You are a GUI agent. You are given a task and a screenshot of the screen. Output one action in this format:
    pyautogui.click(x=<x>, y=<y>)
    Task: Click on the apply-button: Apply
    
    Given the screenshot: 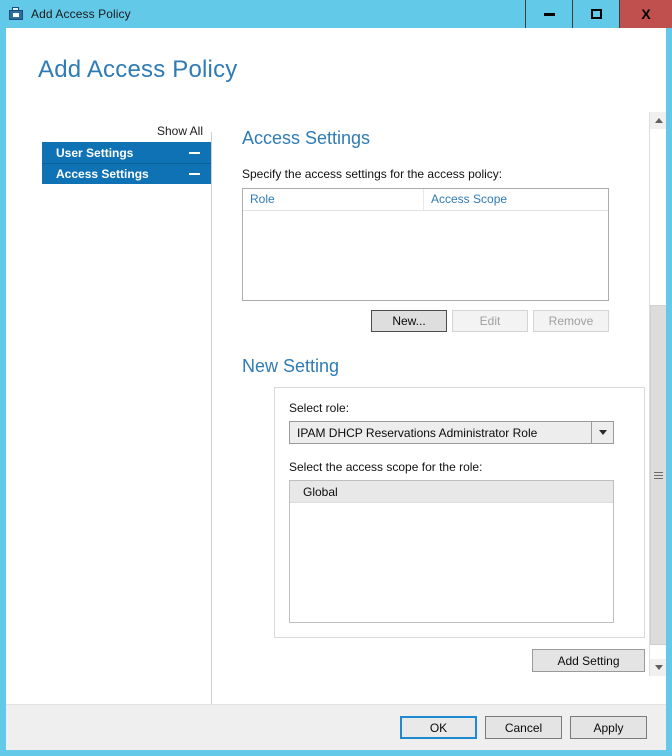 What is the action you would take?
    pyautogui.click(x=608, y=727)
    